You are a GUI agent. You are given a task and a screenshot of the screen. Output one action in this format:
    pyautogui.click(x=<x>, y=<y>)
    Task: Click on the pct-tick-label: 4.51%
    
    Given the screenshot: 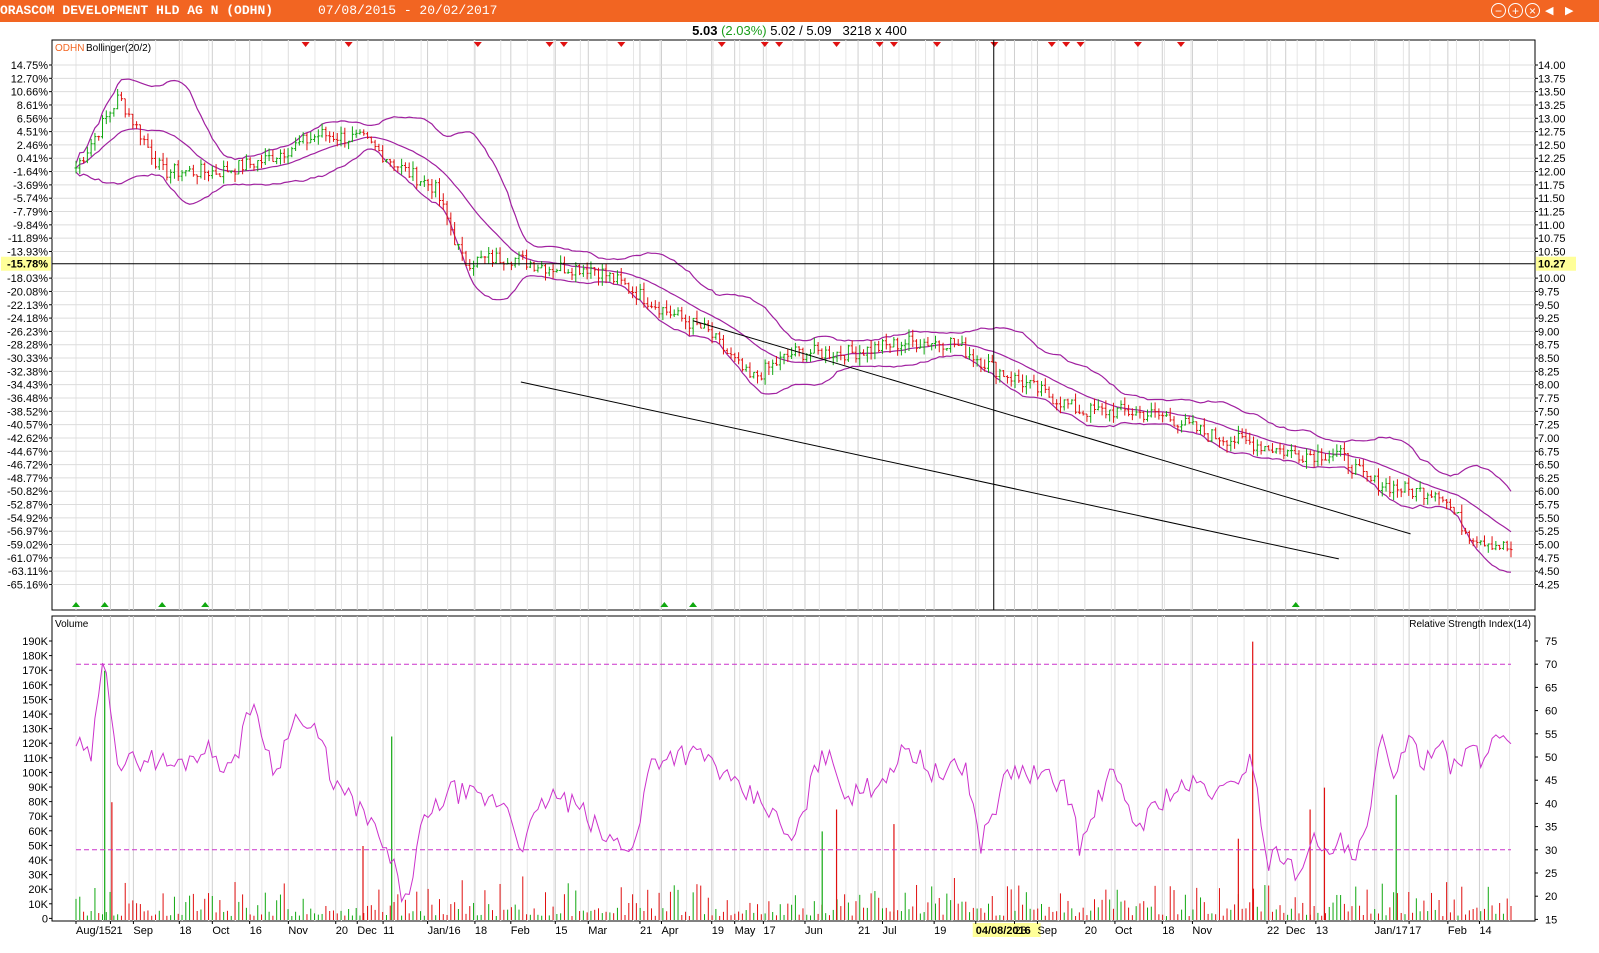 What is the action you would take?
    pyautogui.click(x=32, y=133)
    